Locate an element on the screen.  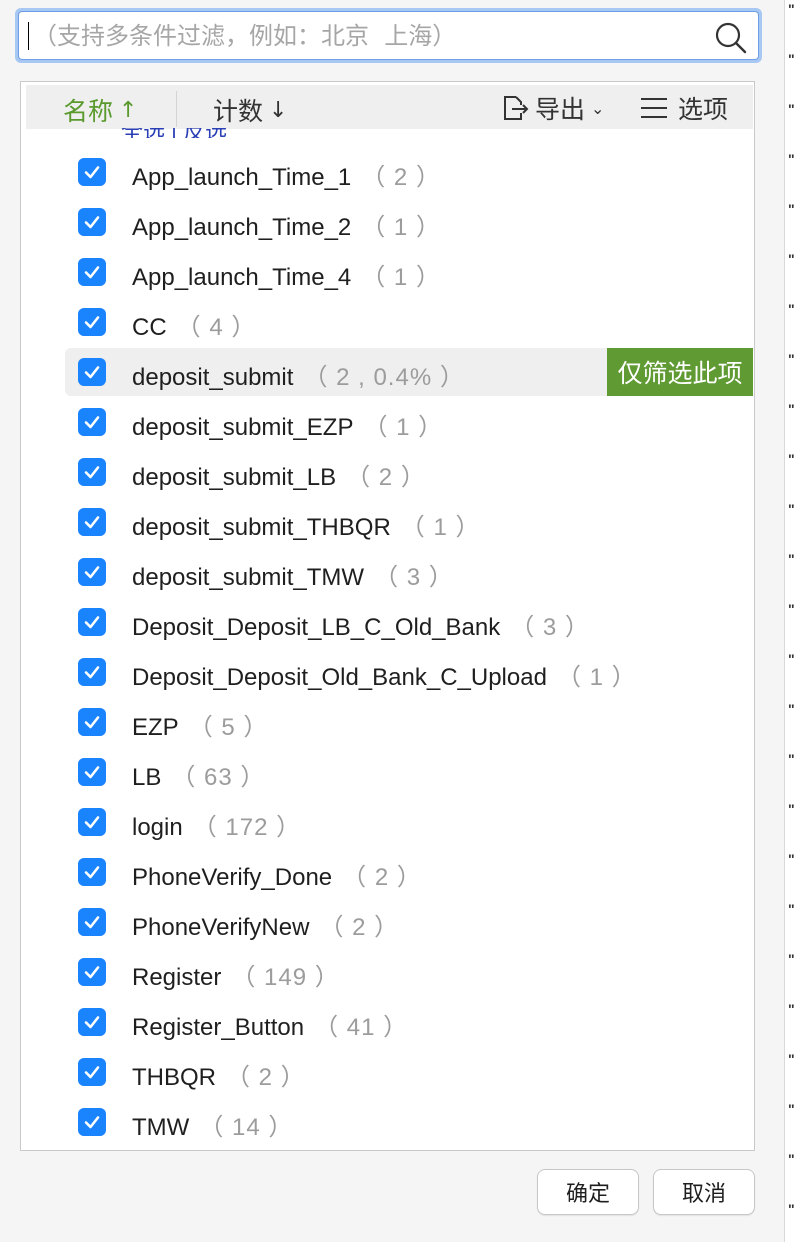
list-item: TMW （ 14 ） is located at coordinates (409, 1122).